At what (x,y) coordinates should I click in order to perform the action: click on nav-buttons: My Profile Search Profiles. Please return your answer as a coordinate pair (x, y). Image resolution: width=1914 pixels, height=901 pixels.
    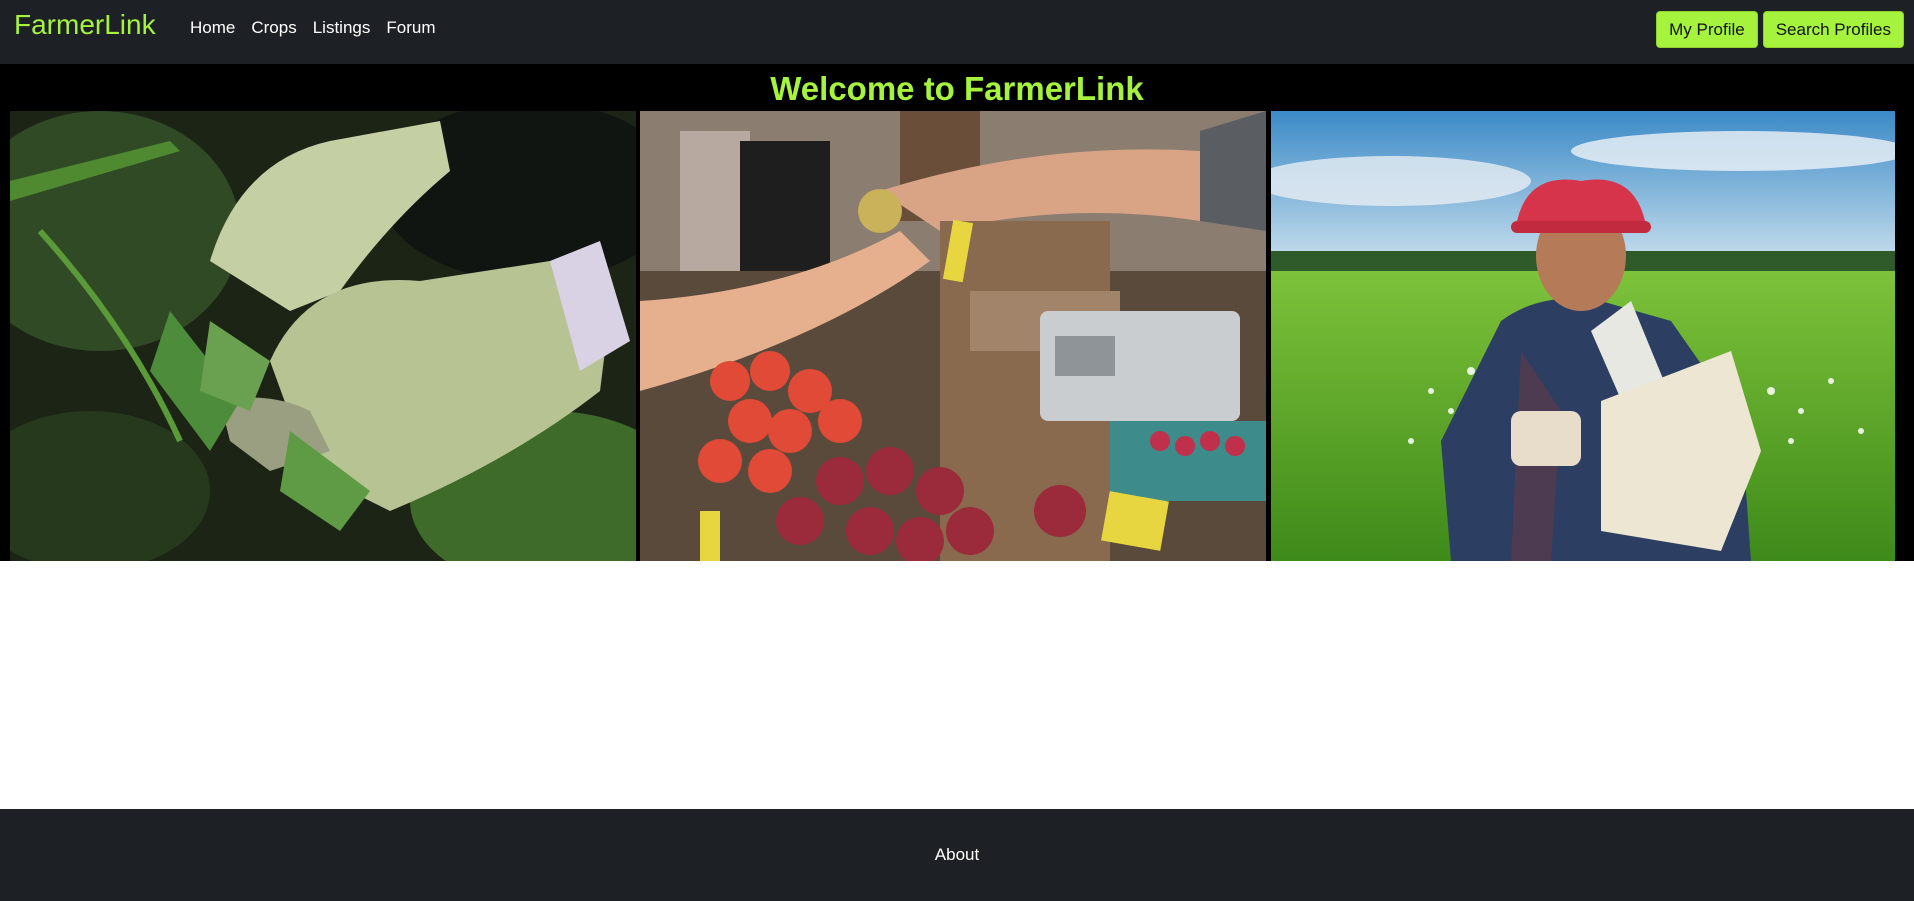
    Looking at the image, I should click on (1780, 29).